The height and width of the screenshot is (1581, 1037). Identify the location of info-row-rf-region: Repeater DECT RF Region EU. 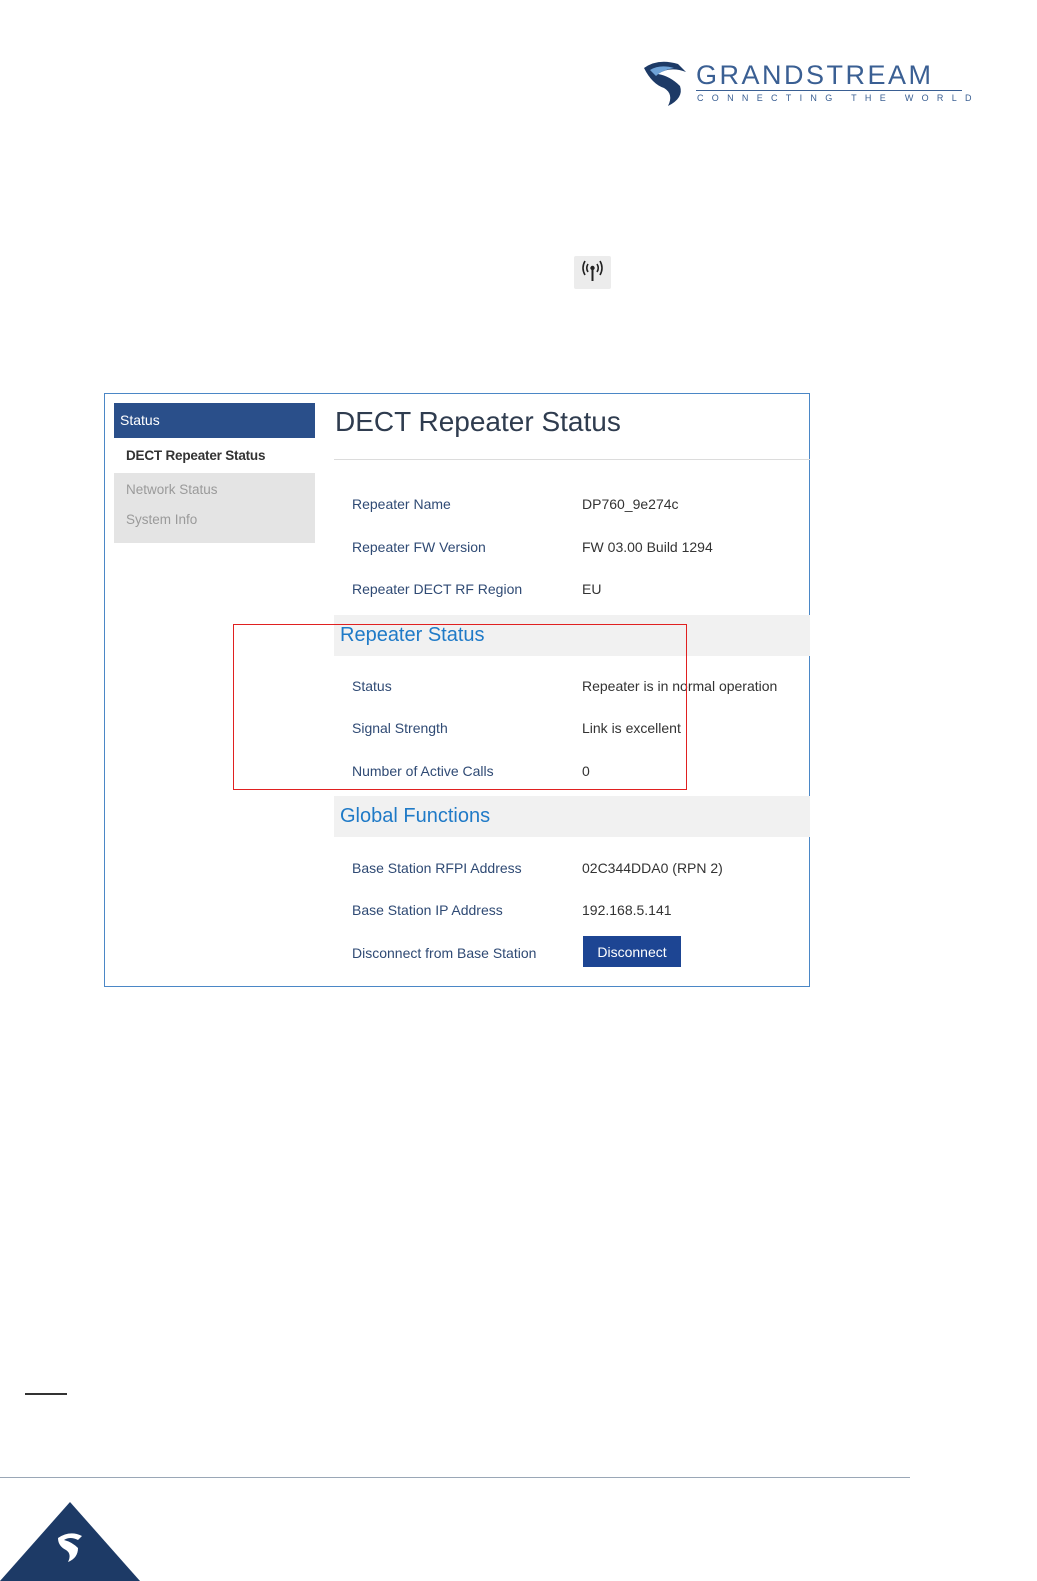
(582, 591).